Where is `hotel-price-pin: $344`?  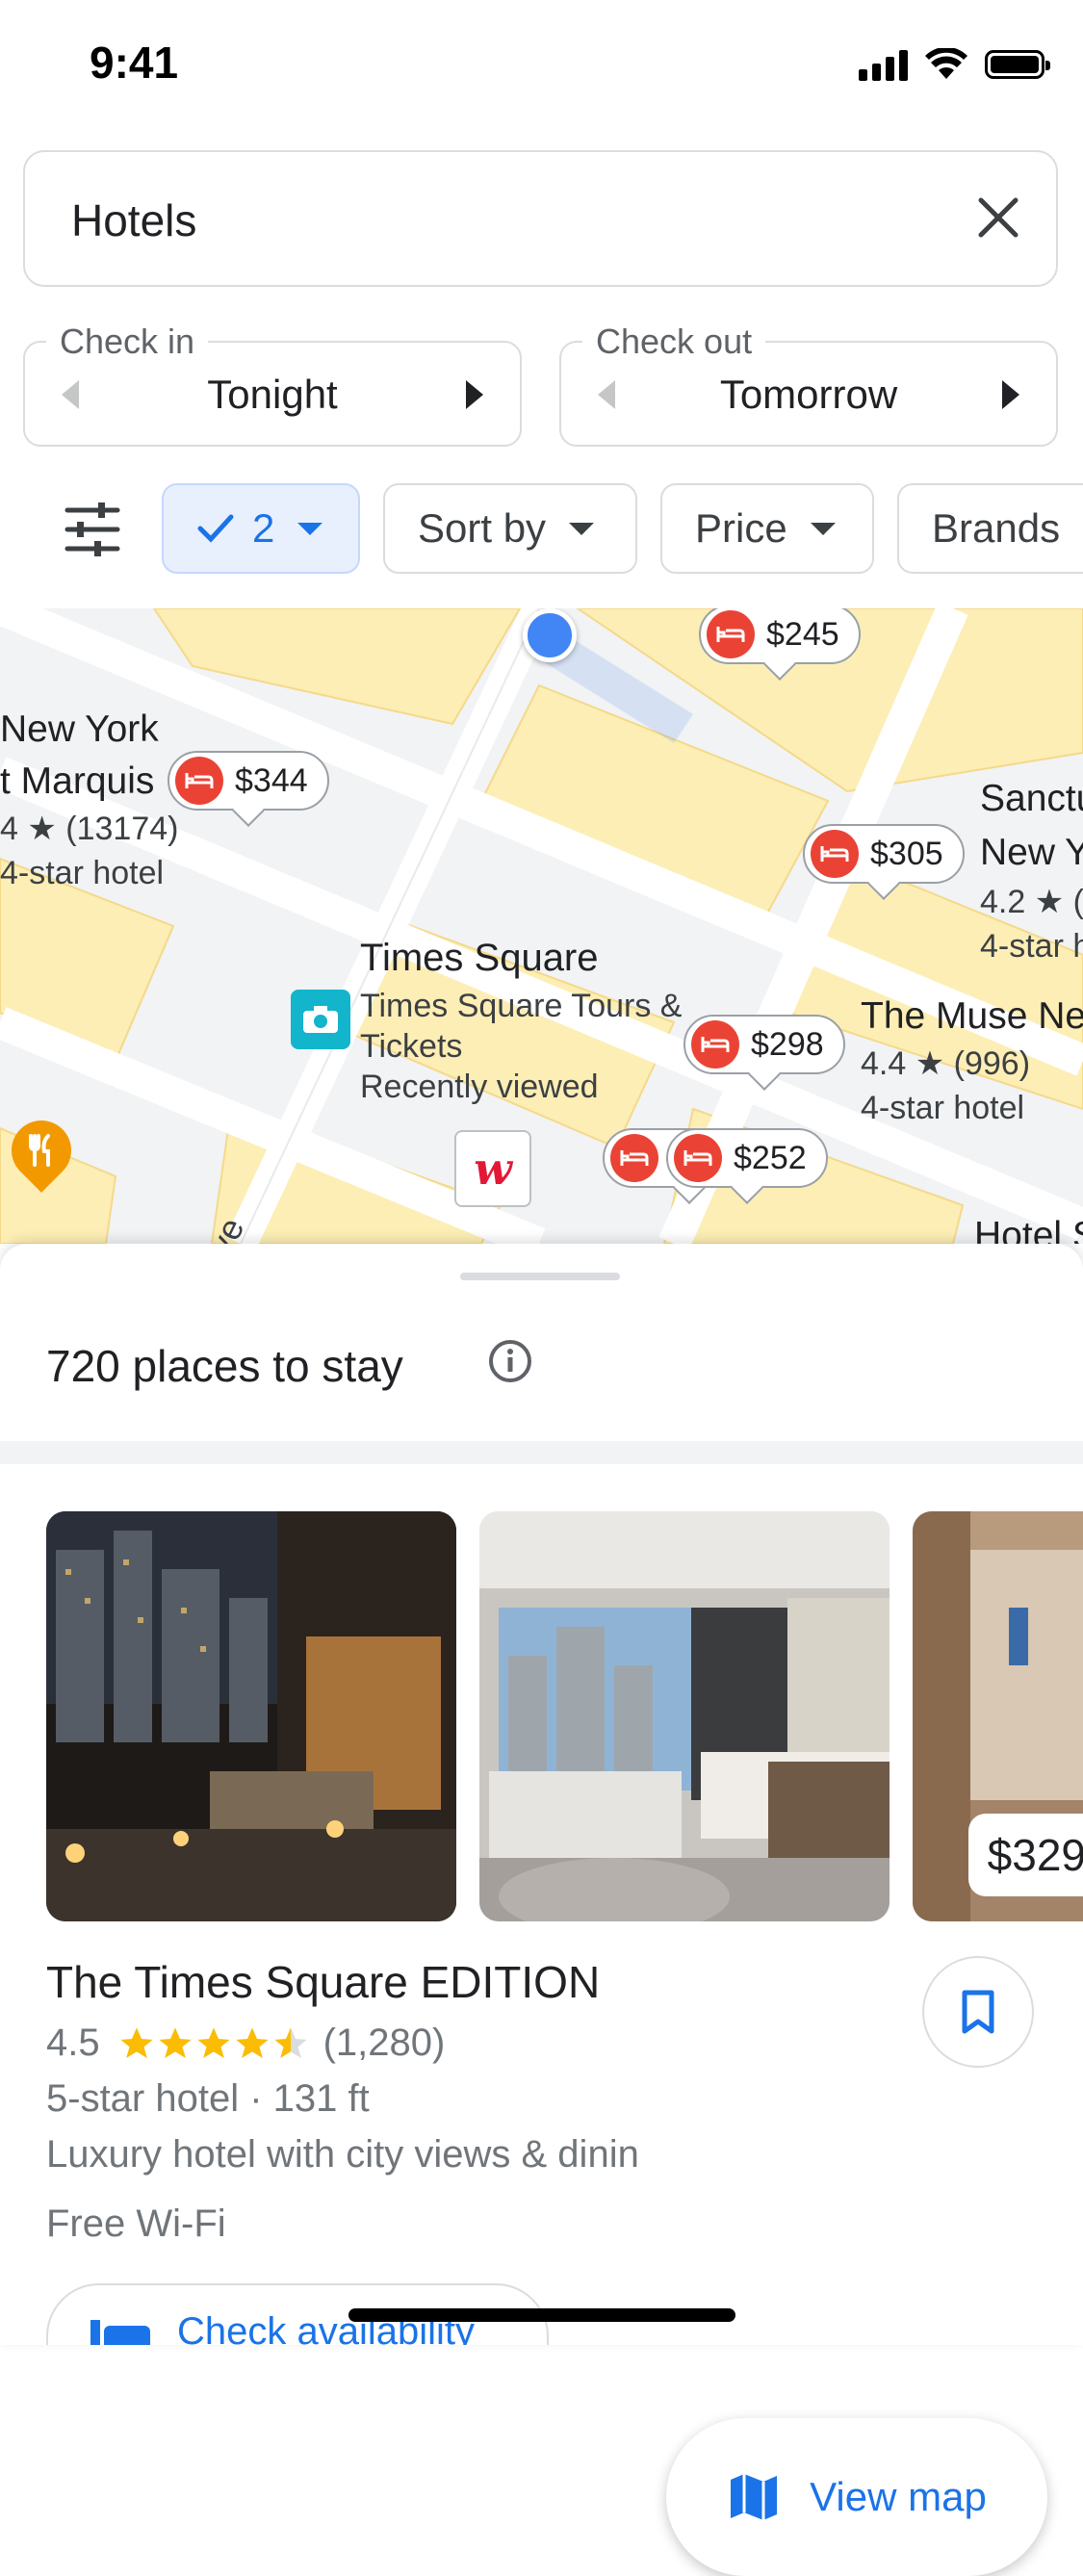
hotel-price-pin: $344 is located at coordinates (248, 781).